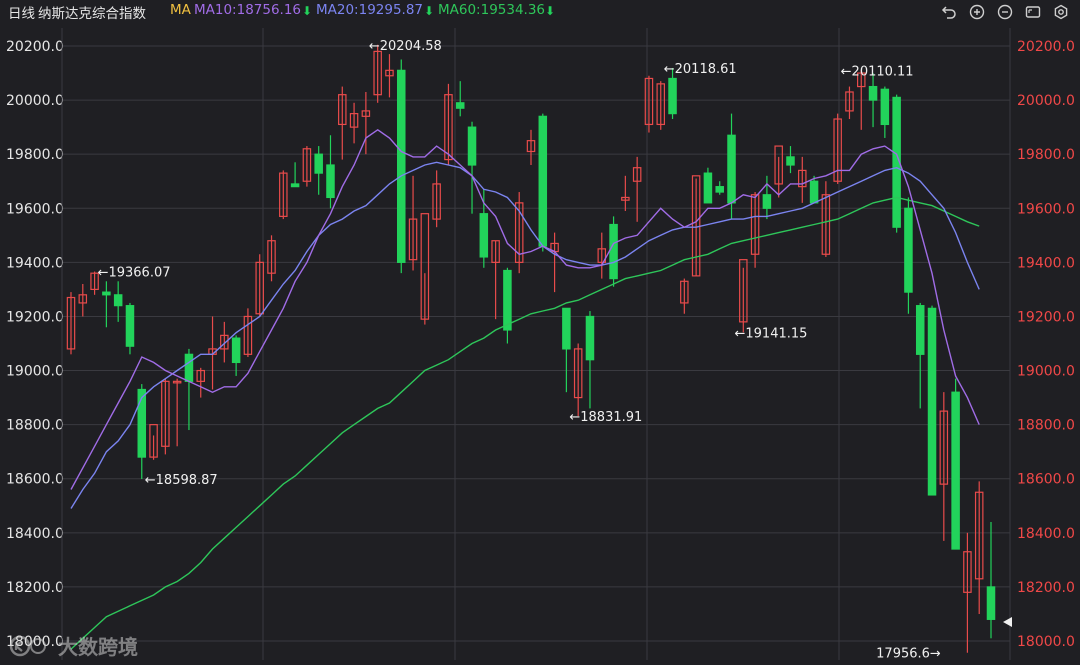 This screenshot has width=1080, height=665. What do you see at coordinates (21, 14) in the screenshot?
I see `period-label: 日线` at bounding box center [21, 14].